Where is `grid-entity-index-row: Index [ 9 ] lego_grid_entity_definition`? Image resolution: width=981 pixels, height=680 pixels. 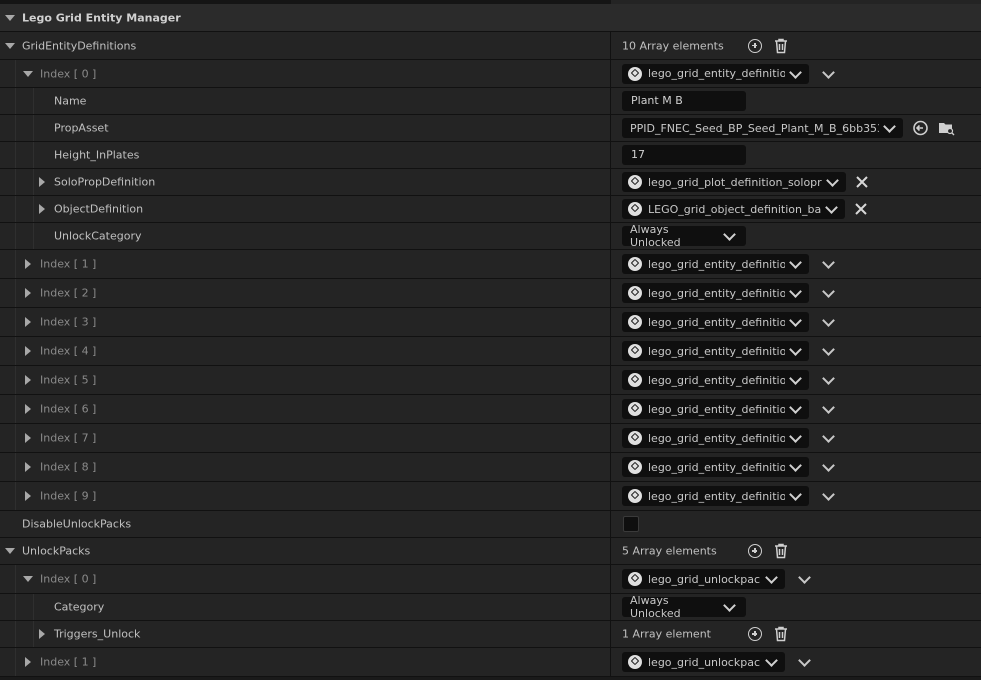 grid-entity-index-row: Index [ 9 ] lego_grid_entity_definition is located at coordinates (490, 496).